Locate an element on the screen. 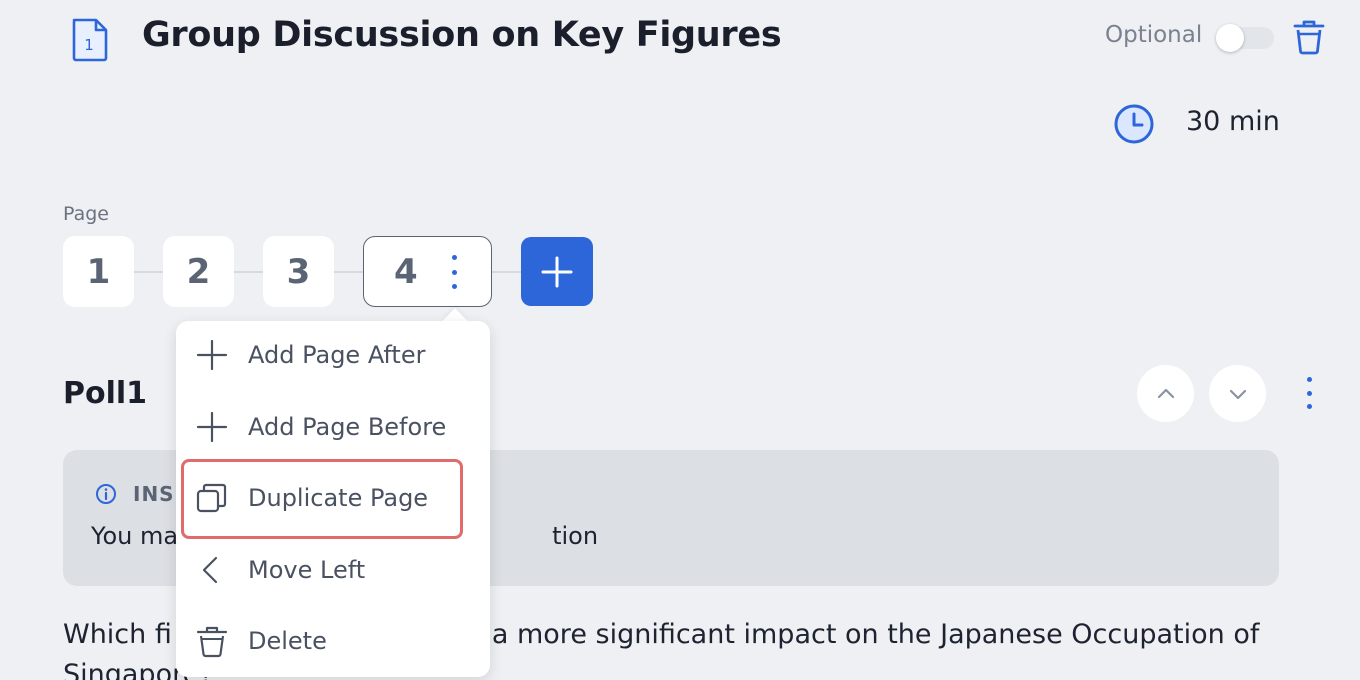 This screenshot has height=680, width=1360. move-down-button is located at coordinates (1237, 393).